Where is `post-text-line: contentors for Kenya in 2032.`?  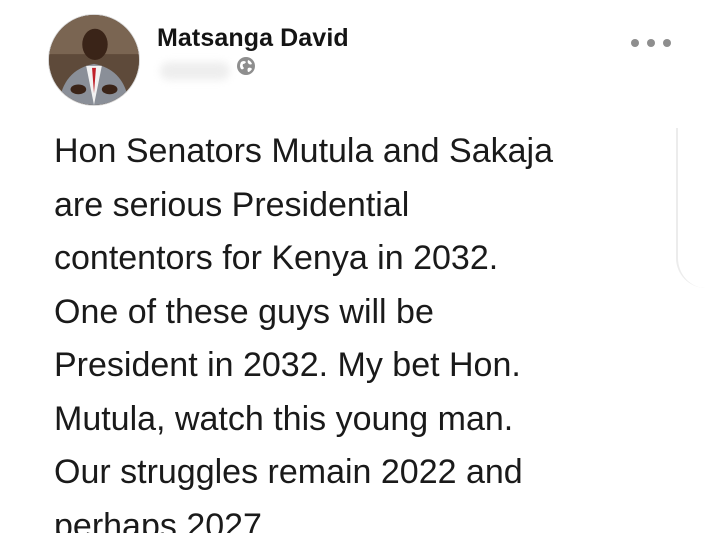
post-text-line: contentors for Kenya in 2032. is located at coordinates (276, 258).